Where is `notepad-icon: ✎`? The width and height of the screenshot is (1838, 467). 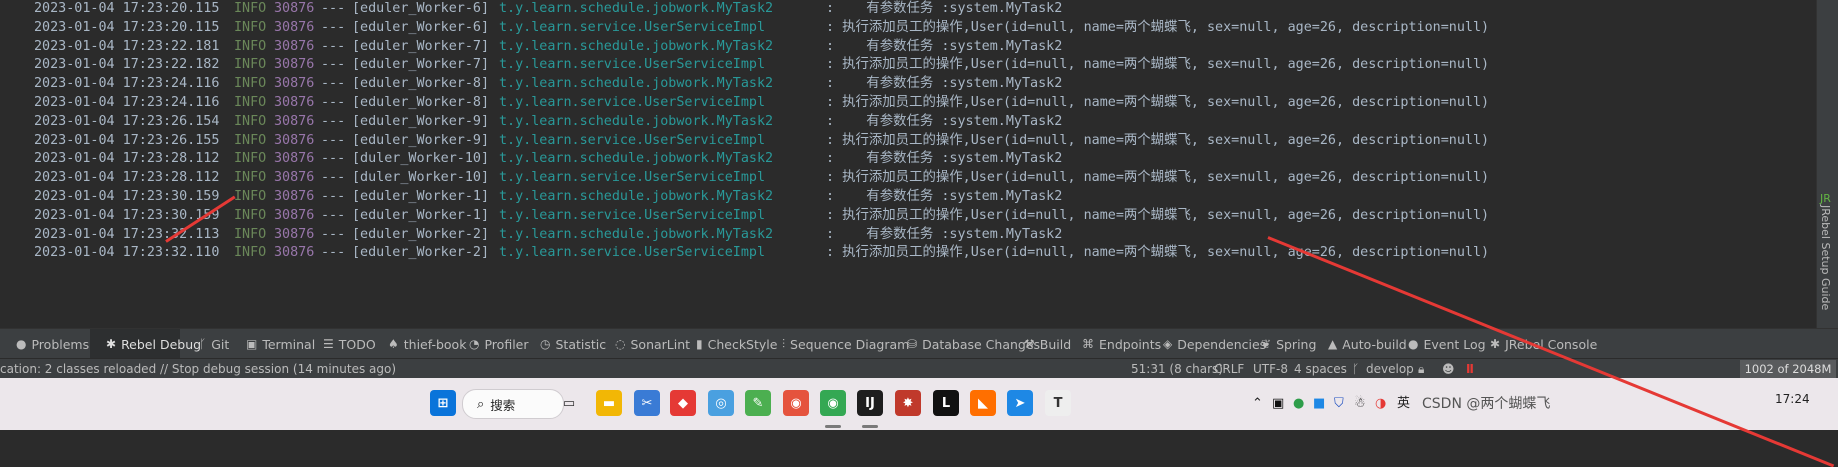
notepad-icon: ✎ is located at coordinates (758, 403).